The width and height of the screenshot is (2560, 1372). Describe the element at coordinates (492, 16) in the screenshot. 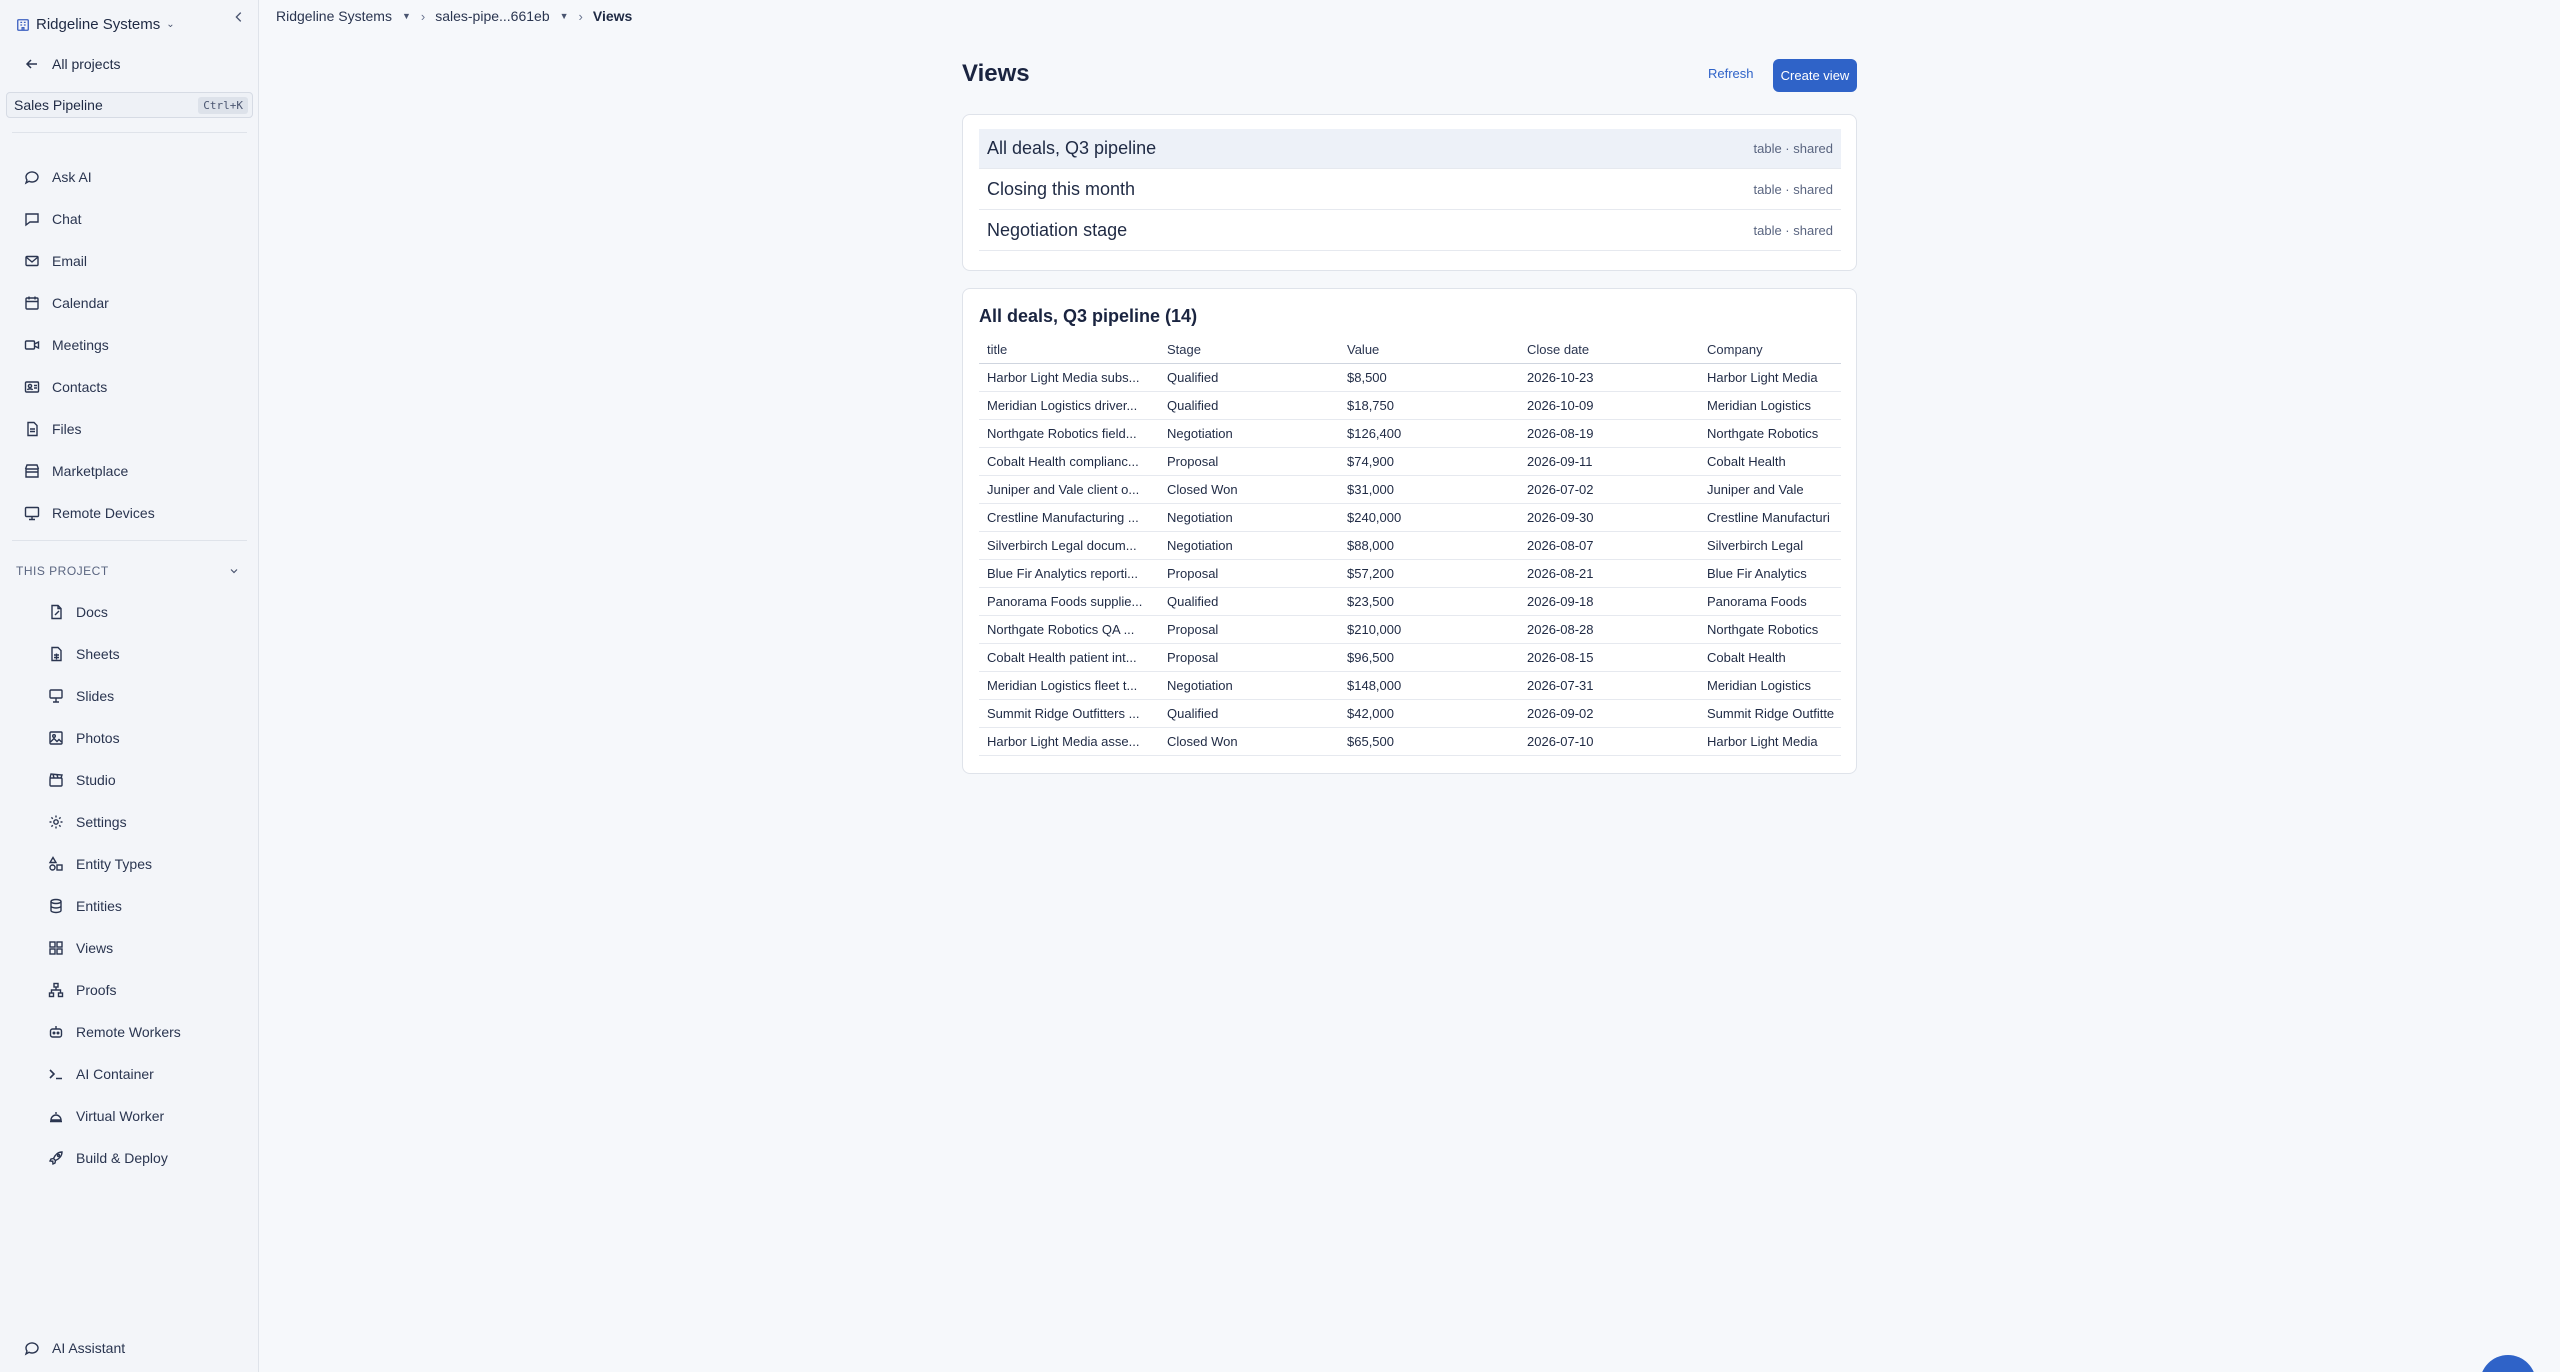

I see `breadcrumb-project: sales-pipe...661eb` at that location.